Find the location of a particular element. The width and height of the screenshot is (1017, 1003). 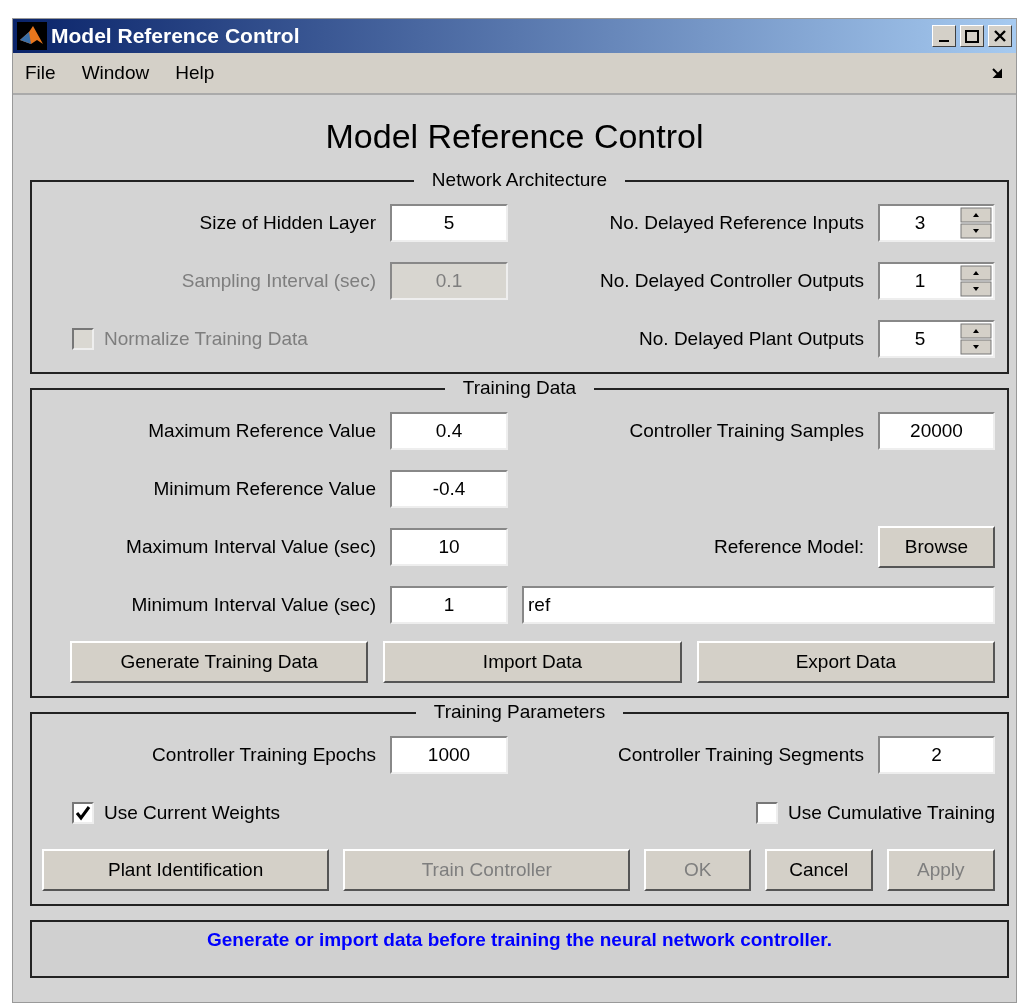

browse-button: Browse is located at coordinates (936, 547).